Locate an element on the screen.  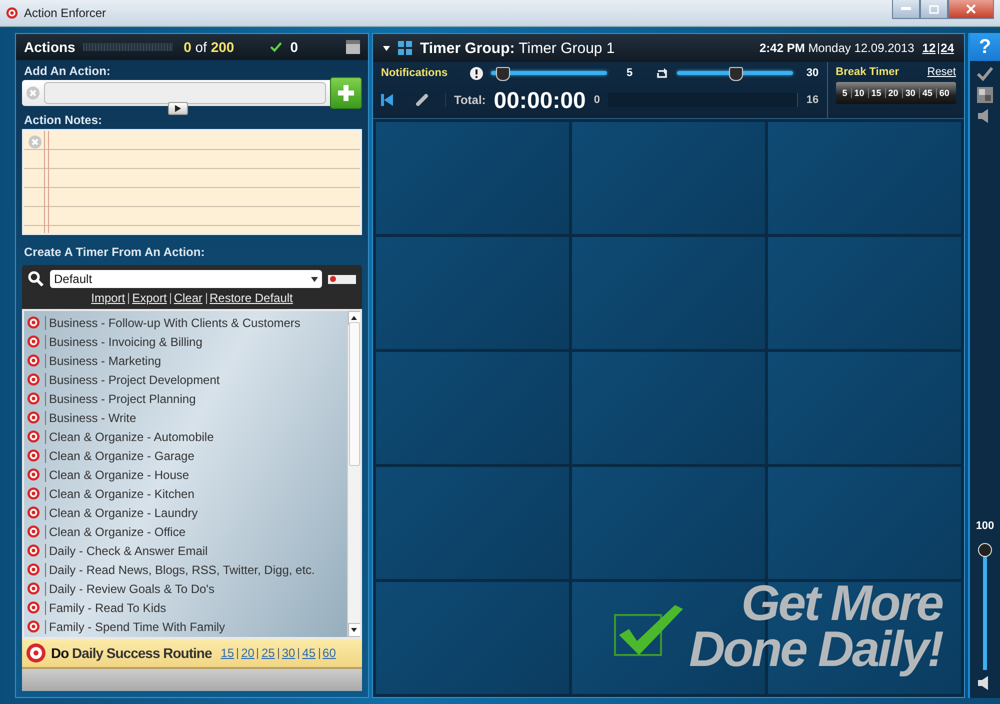
close-icon is located at coordinates (971, 9).